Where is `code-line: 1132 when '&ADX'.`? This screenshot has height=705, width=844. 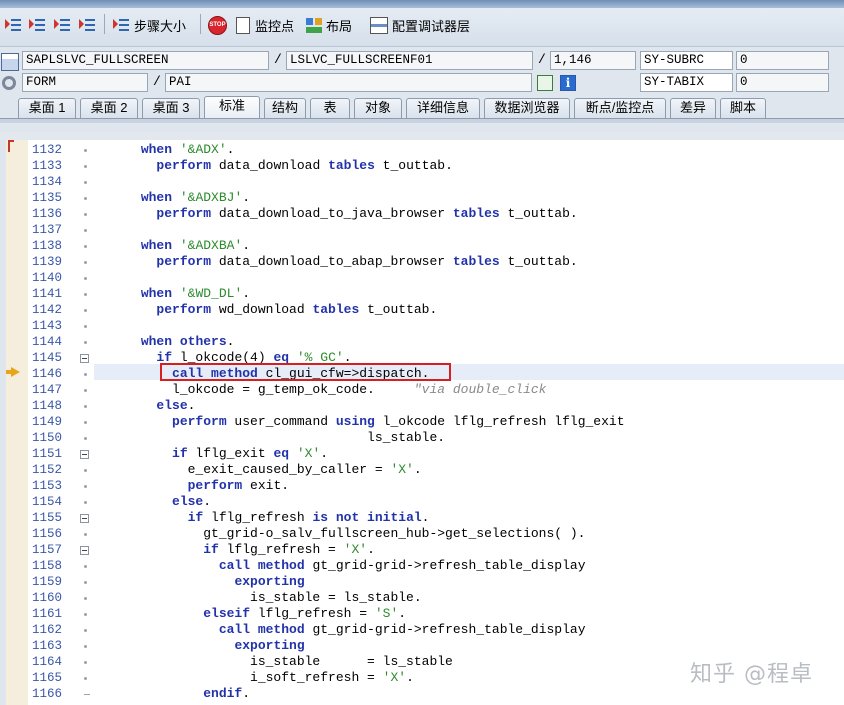 code-line: 1132 when '&ADX'. is located at coordinates (425, 150).